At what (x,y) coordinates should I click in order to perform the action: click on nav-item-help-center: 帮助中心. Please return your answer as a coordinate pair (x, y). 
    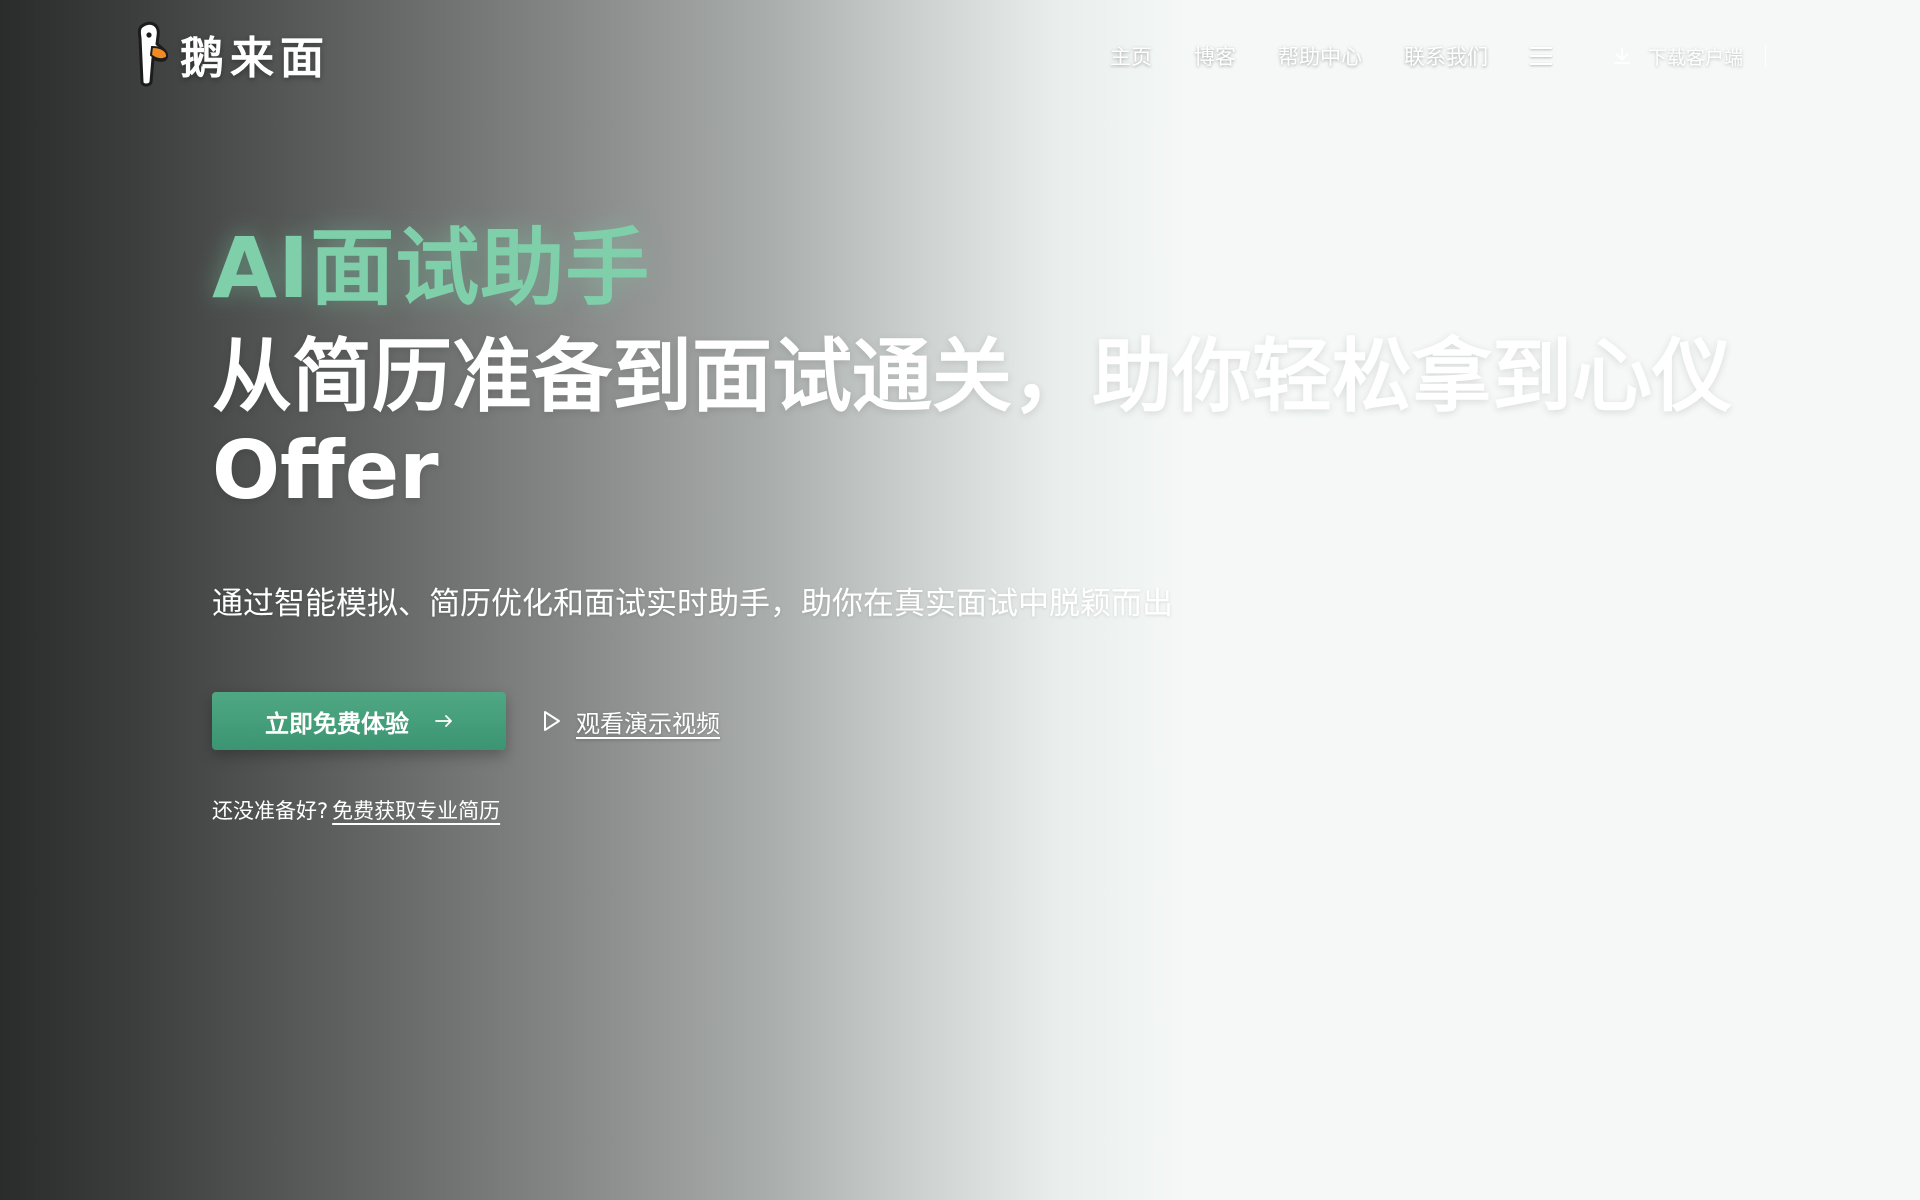
    Looking at the image, I should click on (1320, 56).